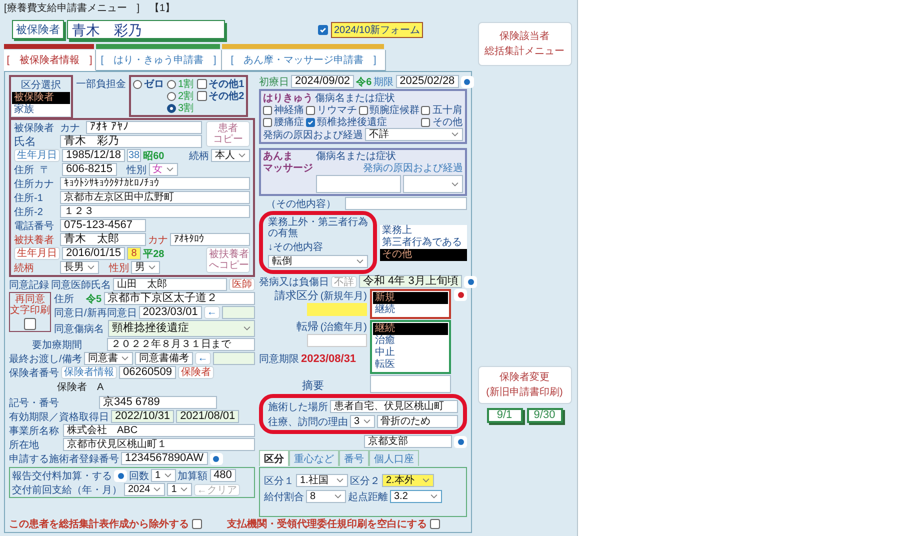  Describe the element at coordinates (410, 365) in the screenshot. I see `list-option: 転医` at that location.